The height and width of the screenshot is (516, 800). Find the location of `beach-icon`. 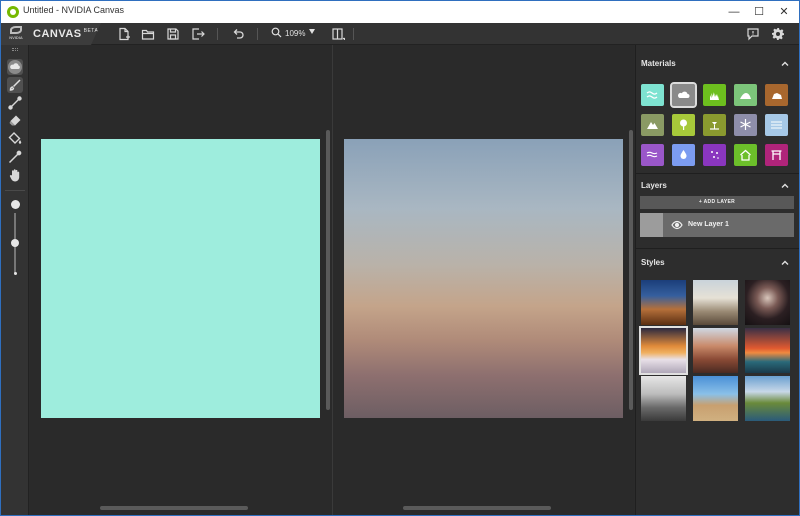

beach-icon is located at coordinates (714, 126).